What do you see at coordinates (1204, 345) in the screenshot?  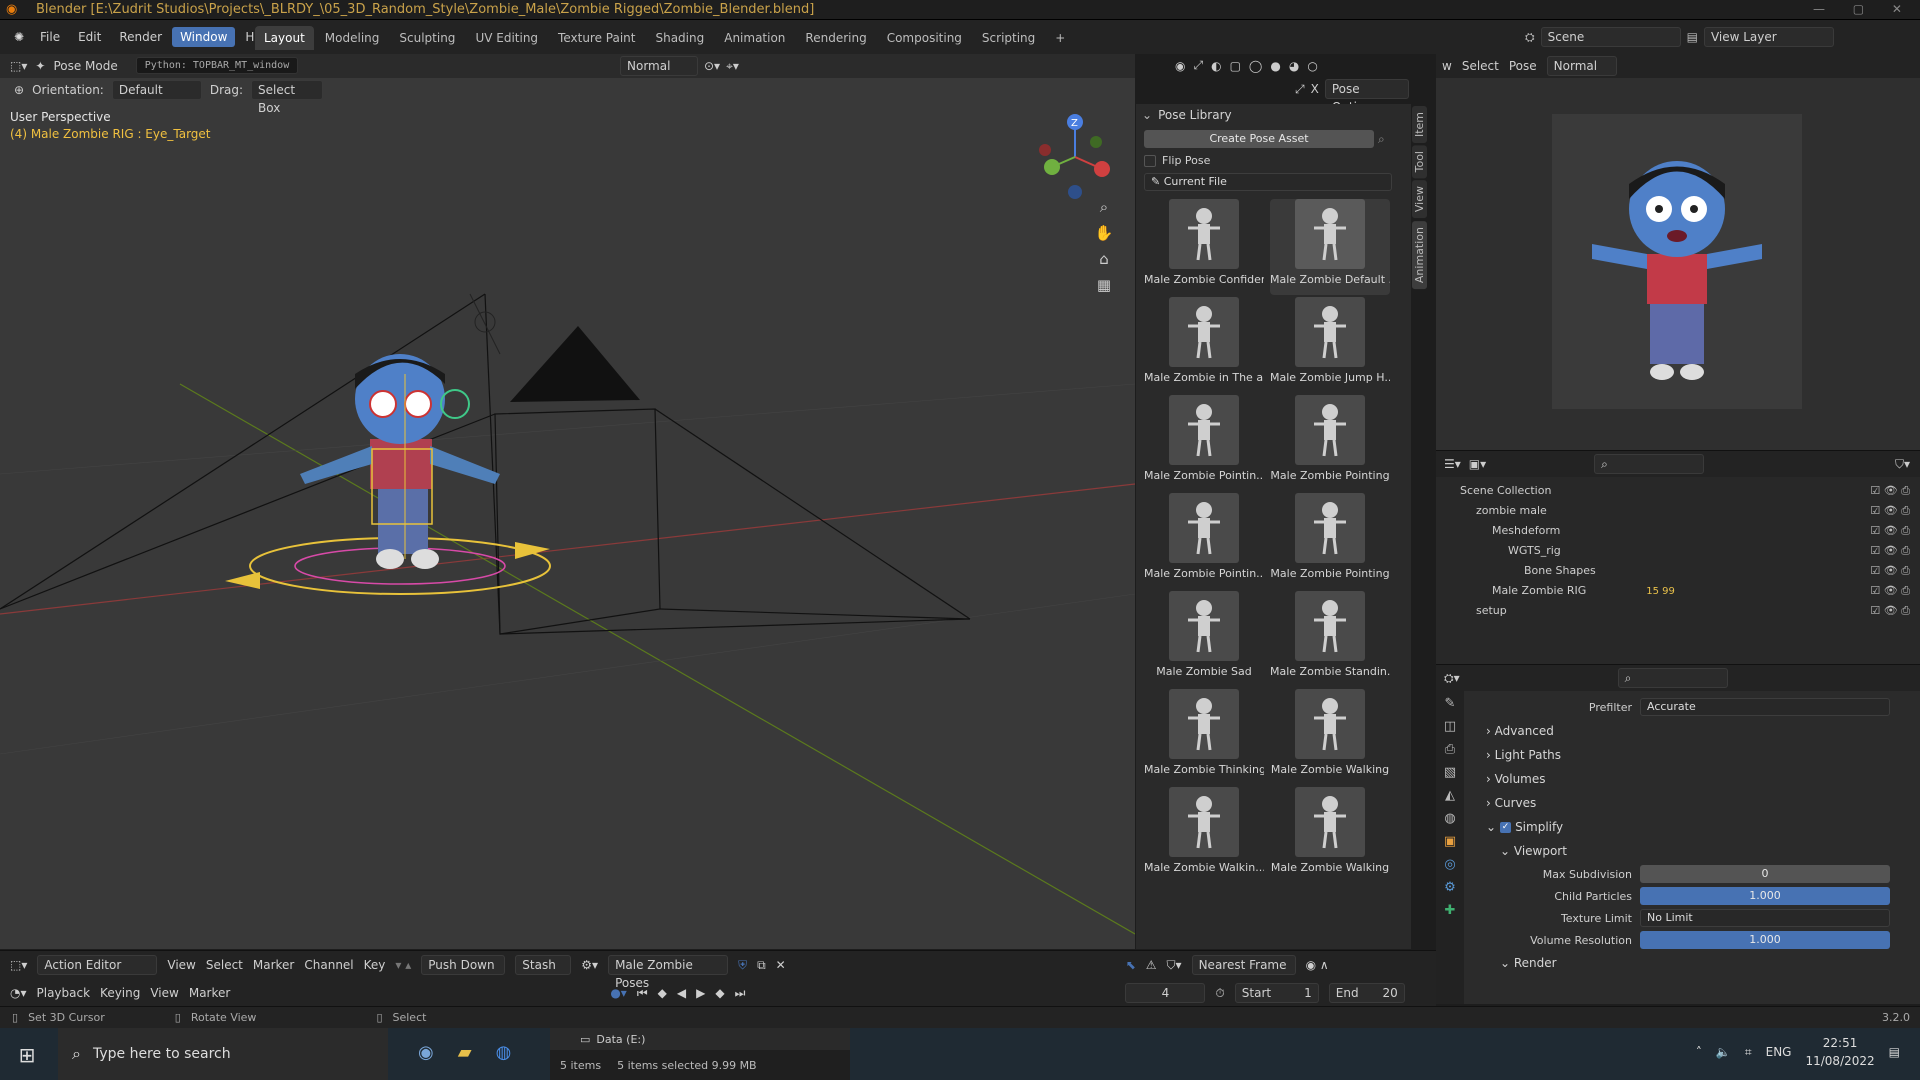 I see `pose-card: Male Zombie in The ai` at bounding box center [1204, 345].